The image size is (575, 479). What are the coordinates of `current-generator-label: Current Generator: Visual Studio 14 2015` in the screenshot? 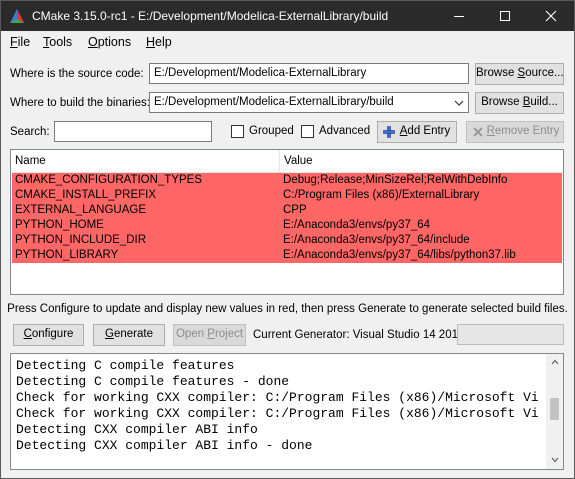 It's located at (359, 335).